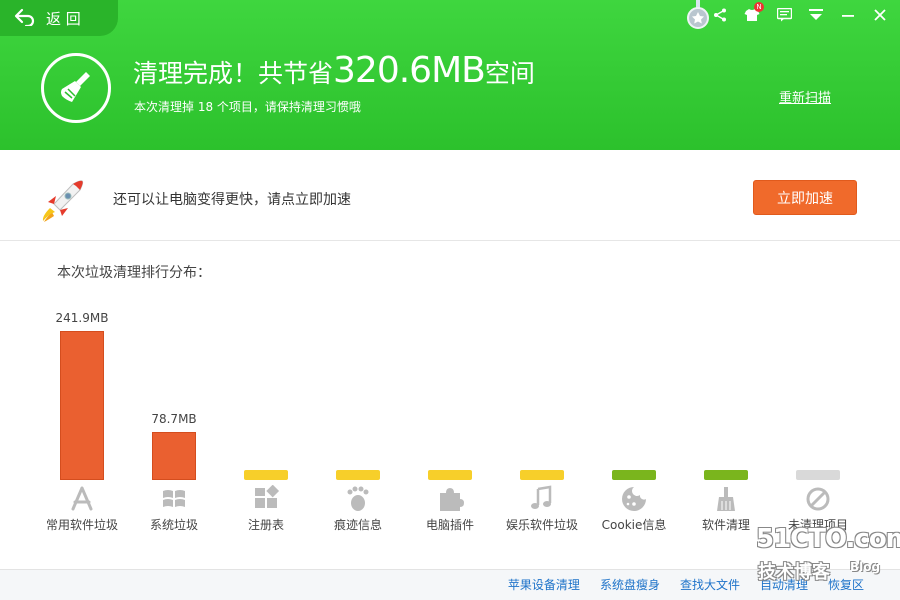 This screenshot has height=600, width=900. I want to click on title-prefix: 清理完成！共节省, so click(233, 73).